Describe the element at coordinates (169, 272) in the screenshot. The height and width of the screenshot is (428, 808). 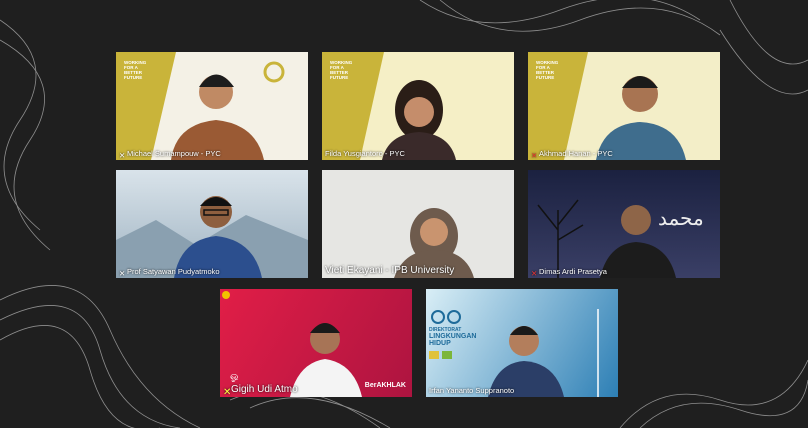
I see `participant-name: ✕ Prof Satyawan Pudyatmoko` at that location.